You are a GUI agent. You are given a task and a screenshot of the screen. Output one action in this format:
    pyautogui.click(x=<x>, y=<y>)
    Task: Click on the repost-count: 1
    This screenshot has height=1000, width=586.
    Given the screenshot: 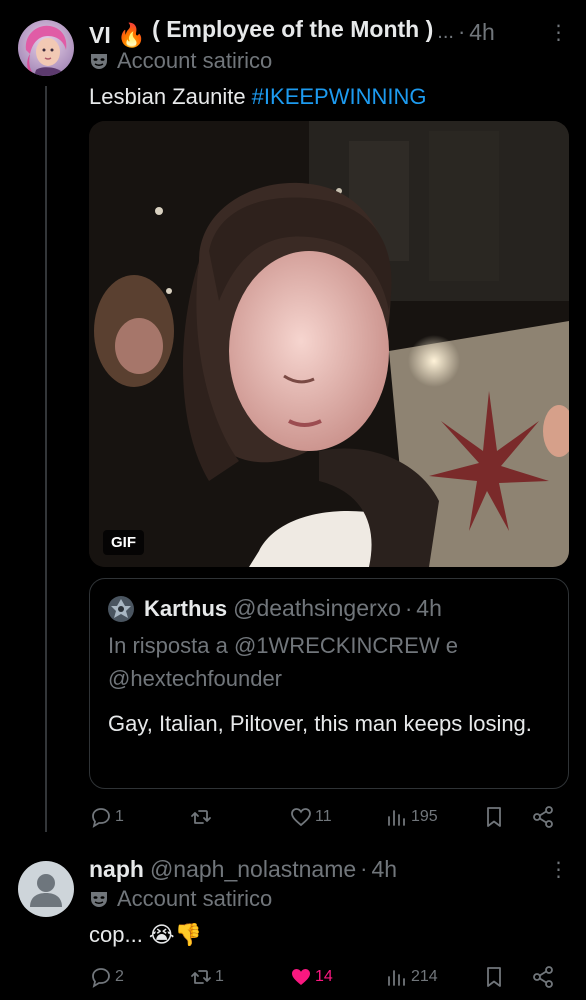 What is the action you would take?
    pyautogui.click(x=219, y=976)
    